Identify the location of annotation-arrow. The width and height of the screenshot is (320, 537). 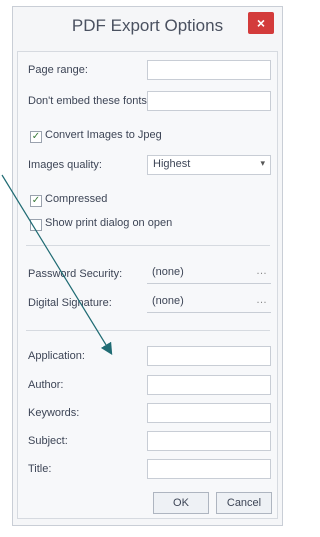
(57, 265).